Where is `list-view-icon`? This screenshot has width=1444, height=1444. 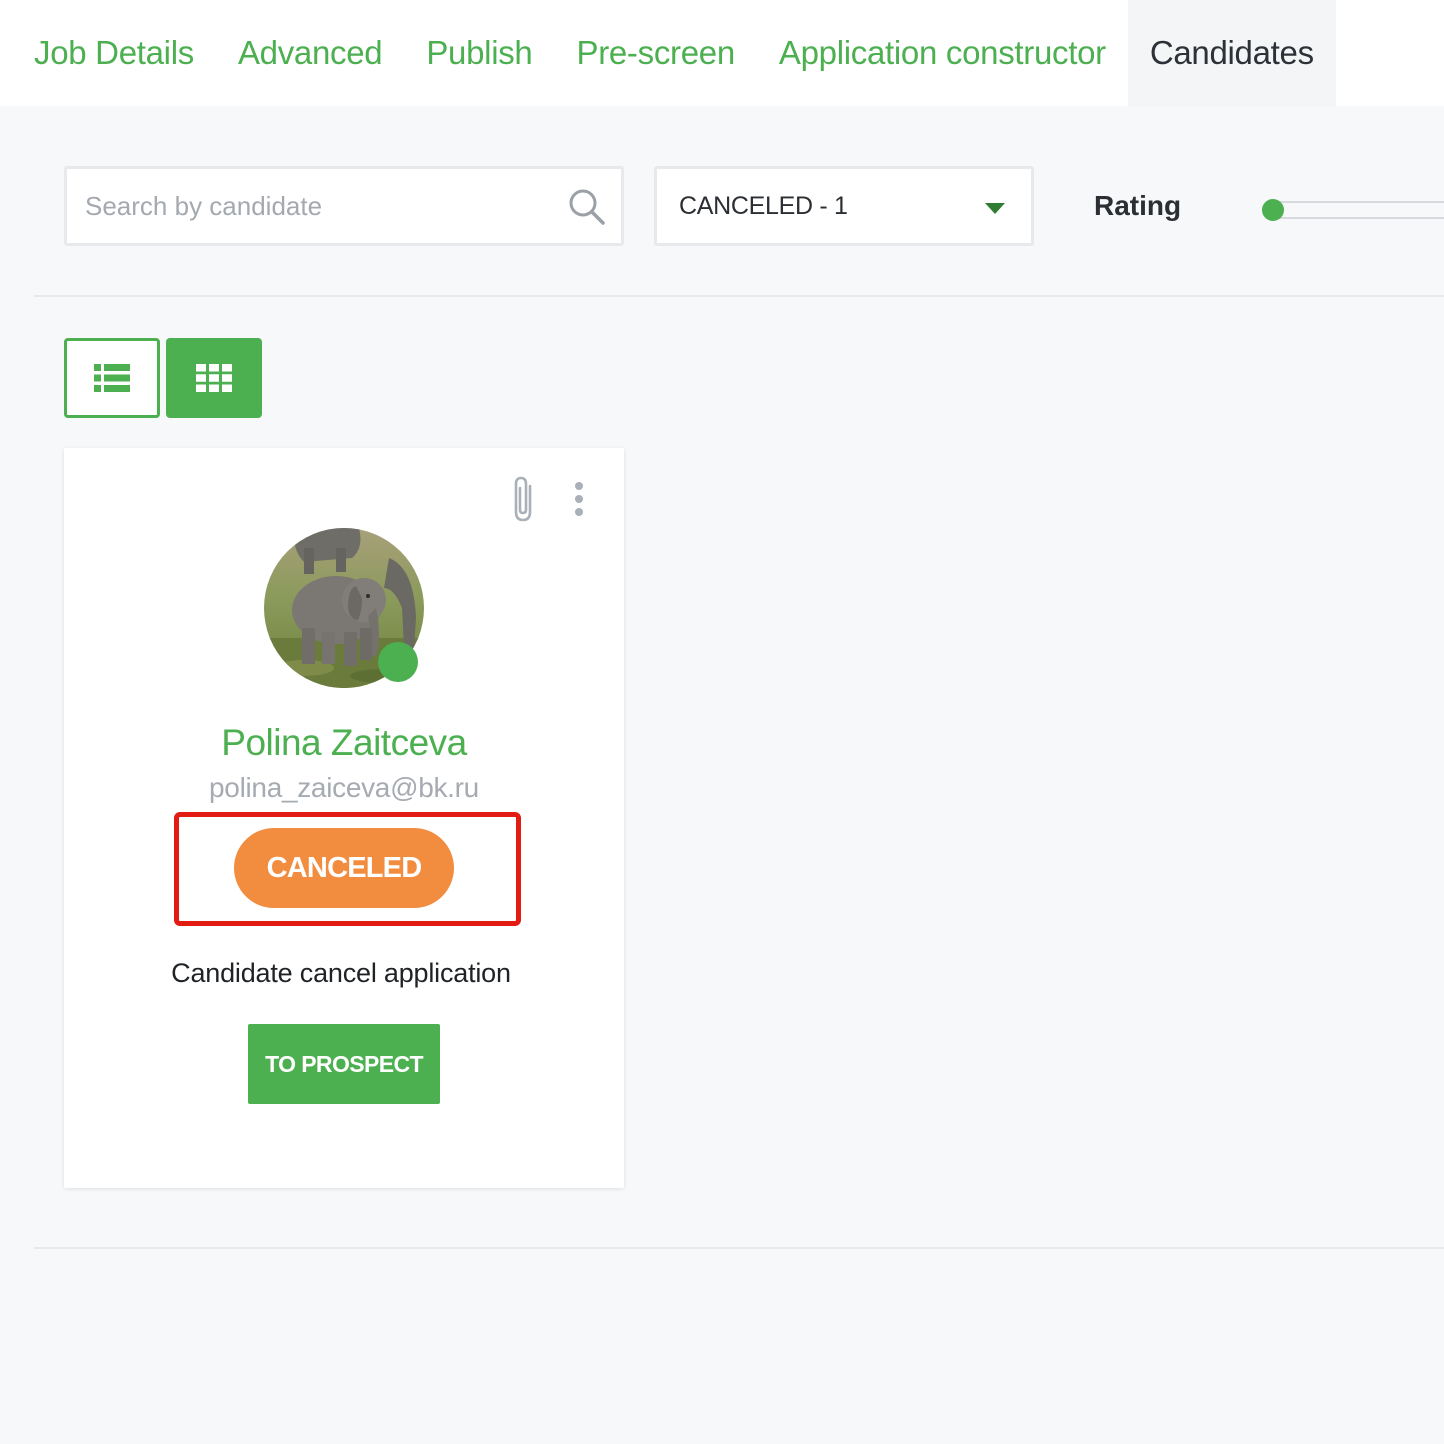 list-view-icon is located at coordinates (112, 378).